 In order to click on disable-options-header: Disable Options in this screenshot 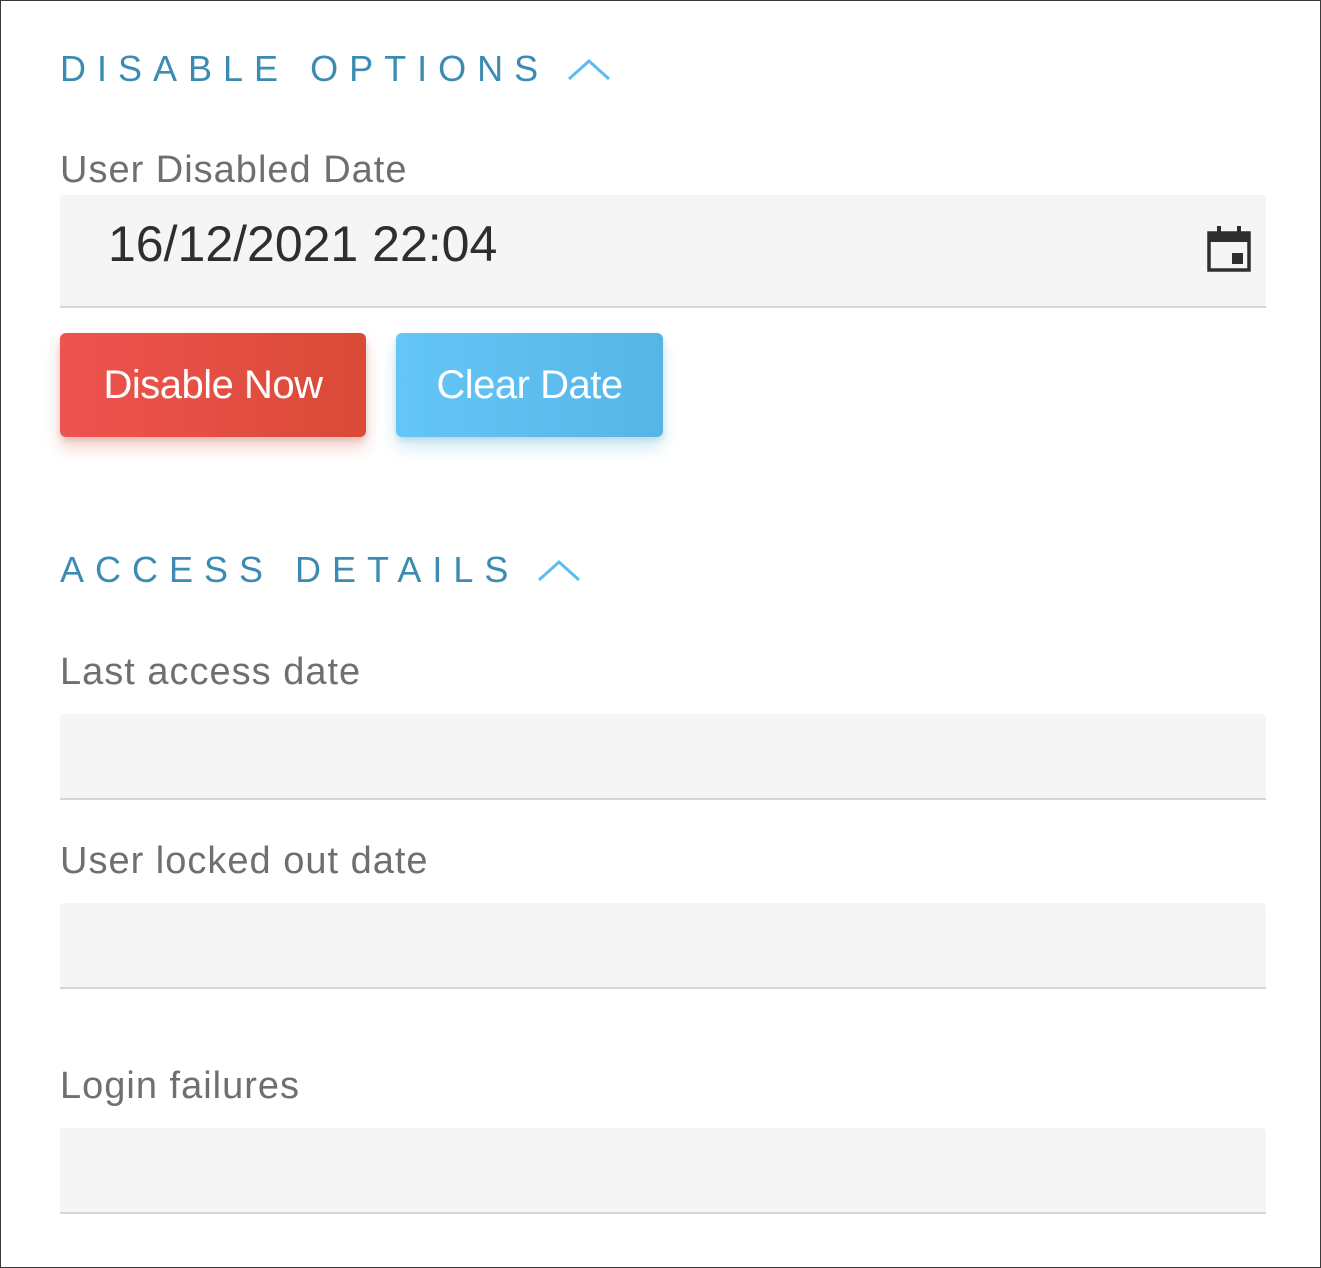, I will do `click(335, 69)`.